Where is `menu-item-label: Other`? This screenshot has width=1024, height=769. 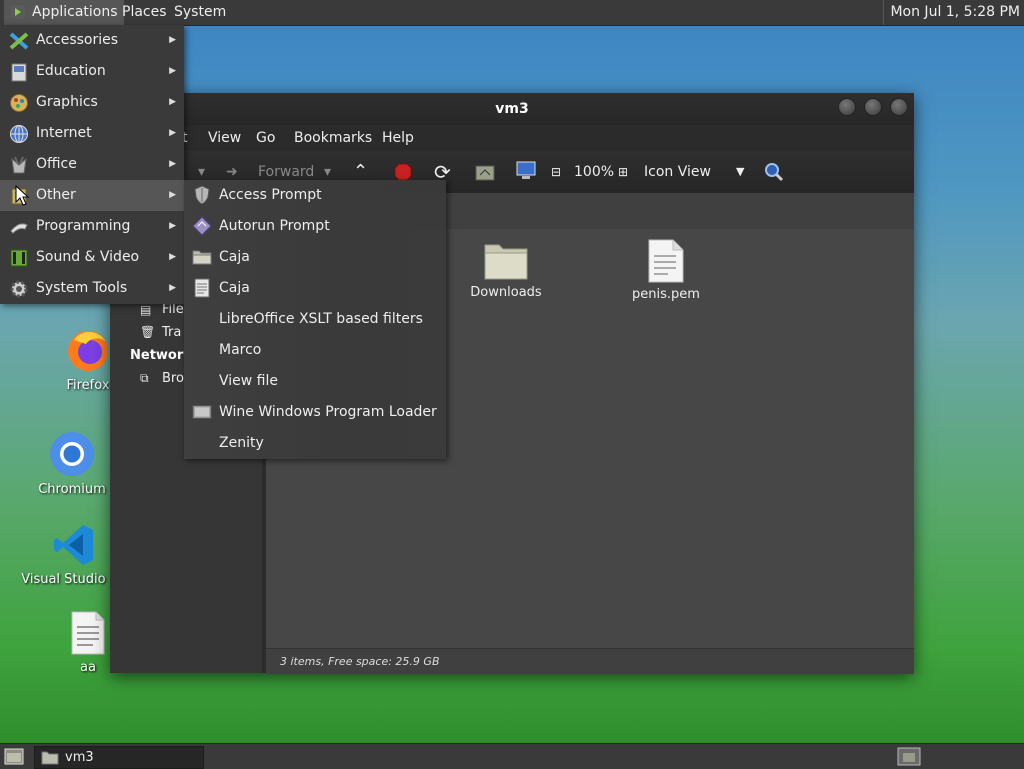
menu-item-label: Other is located at coordinates (56, 195).